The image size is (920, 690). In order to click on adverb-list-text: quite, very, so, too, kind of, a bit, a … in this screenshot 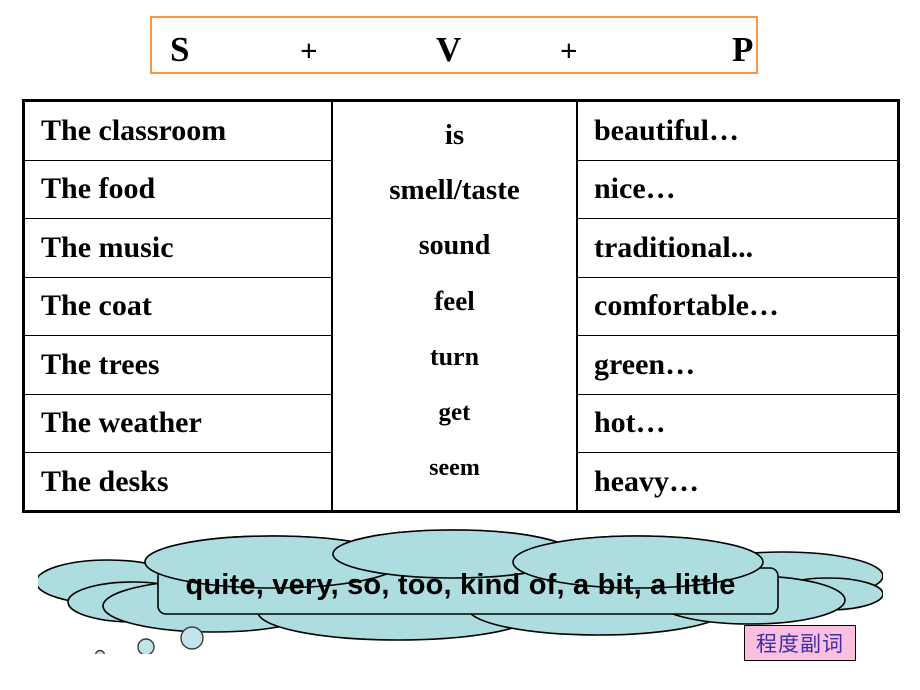, I will do `click(460, 585)`.